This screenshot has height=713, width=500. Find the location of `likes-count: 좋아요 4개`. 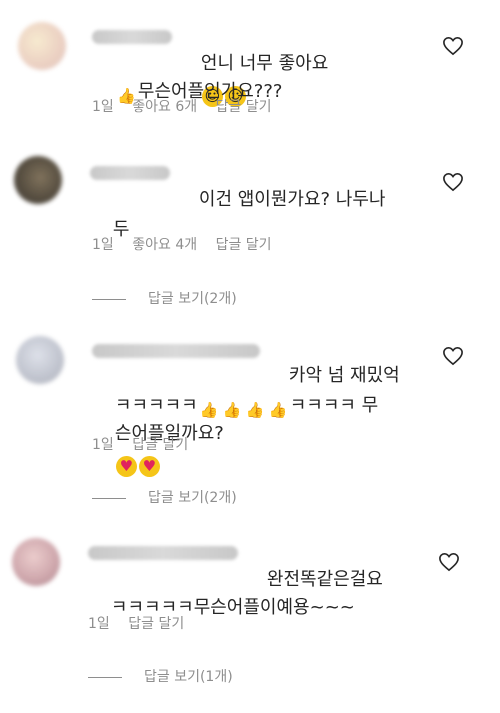

likes-count: 좋아요 4개 is located at coordinates (164, 245).